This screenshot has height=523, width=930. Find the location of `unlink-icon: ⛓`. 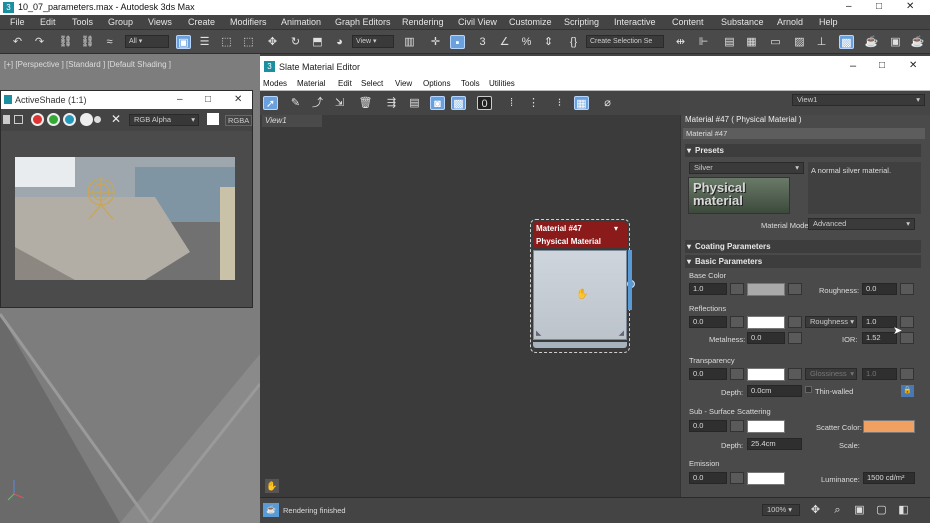

unlink-icon: ⛓ is located at coordinates (87, 42).